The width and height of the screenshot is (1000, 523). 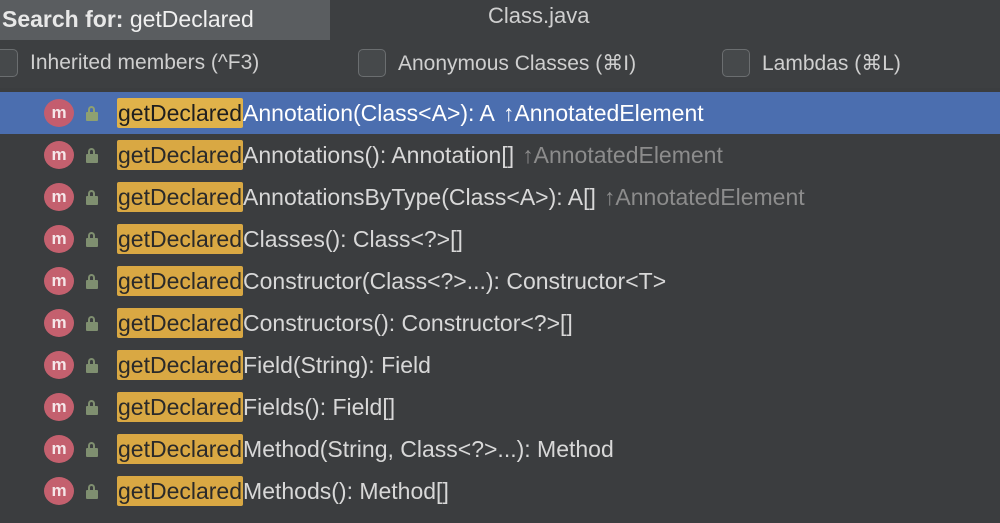 I want to click on signature-rest: Methods(): Method[], so click(x=346, y=490).